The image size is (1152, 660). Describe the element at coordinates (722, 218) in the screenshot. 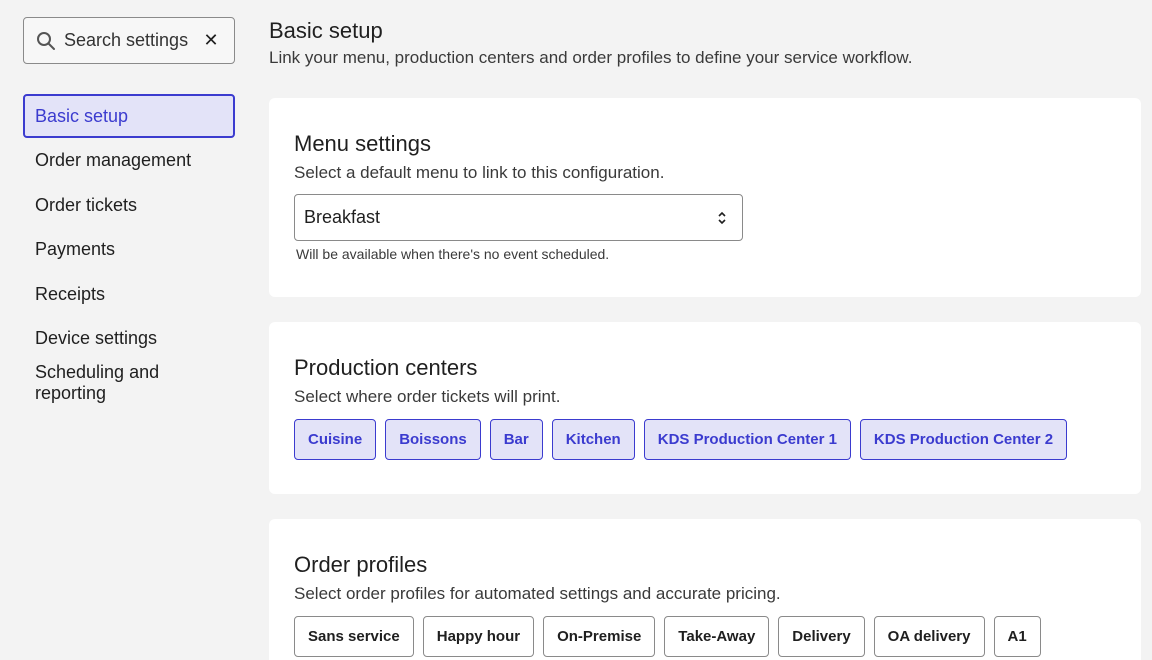

I see `select-arrows-icon` at that location.